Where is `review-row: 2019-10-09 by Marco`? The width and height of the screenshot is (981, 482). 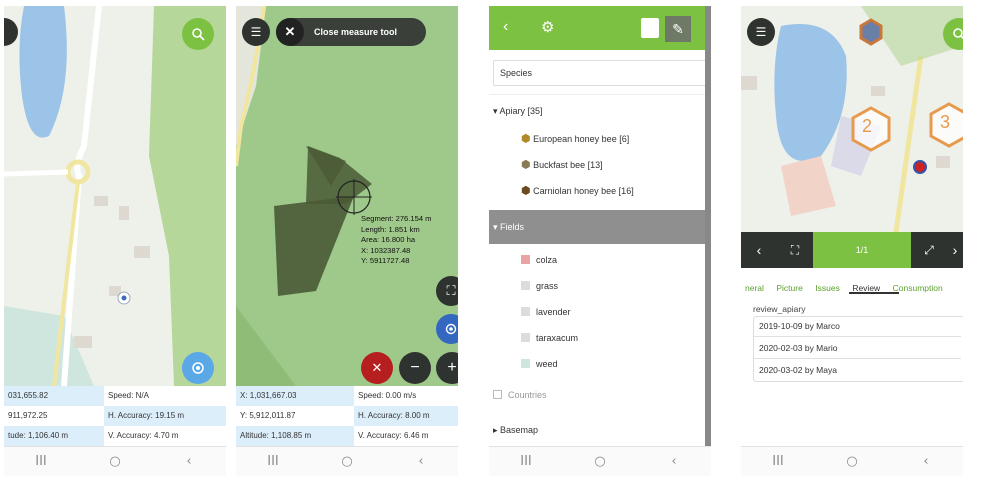 review-row: 2019-10-09 by Marco is located at coordinates (857, 326).